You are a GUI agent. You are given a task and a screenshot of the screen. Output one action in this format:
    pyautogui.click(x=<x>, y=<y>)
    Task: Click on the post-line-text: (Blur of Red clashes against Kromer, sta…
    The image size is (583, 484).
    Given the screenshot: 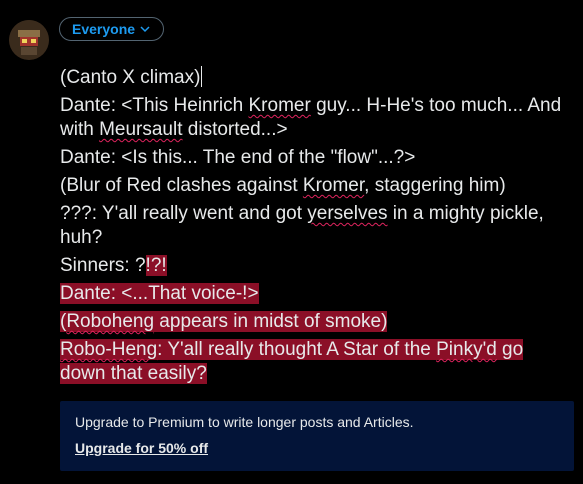 What is the action you would take?
    pyautogui.click(x=283, y=185)
    